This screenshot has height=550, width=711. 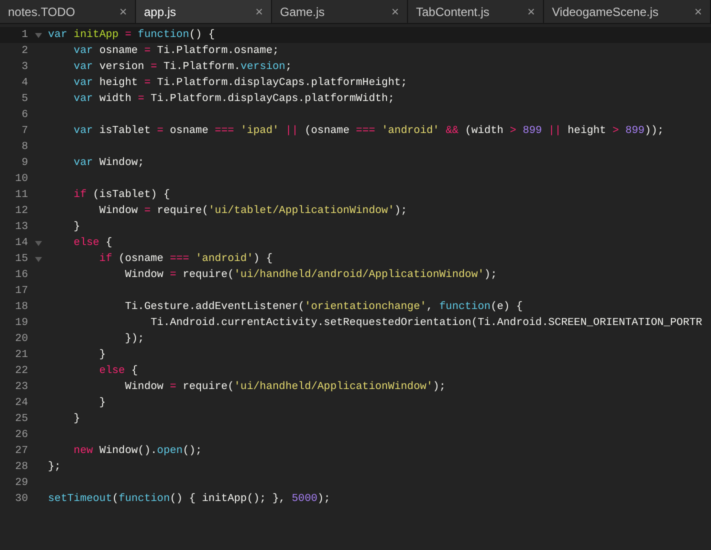 I want to click on code-line: if (isTablet) {, so click(x=121, y=195).